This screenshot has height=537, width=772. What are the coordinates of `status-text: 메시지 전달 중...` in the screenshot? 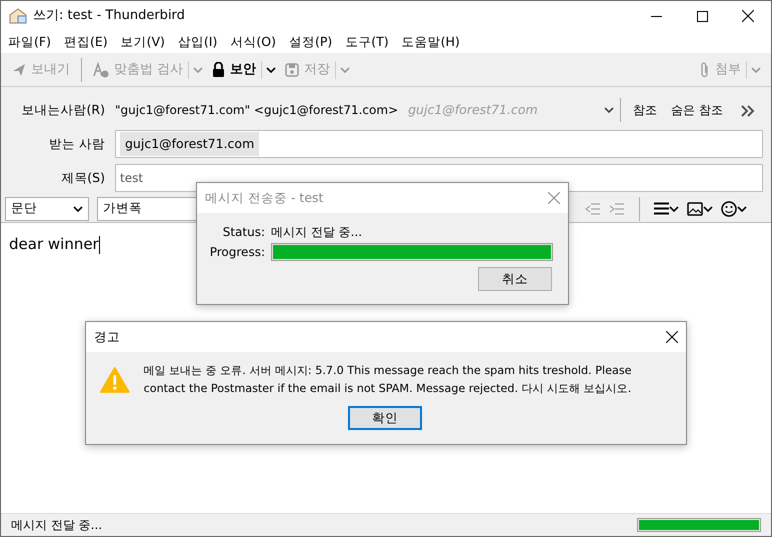 It's located at (56, 525).